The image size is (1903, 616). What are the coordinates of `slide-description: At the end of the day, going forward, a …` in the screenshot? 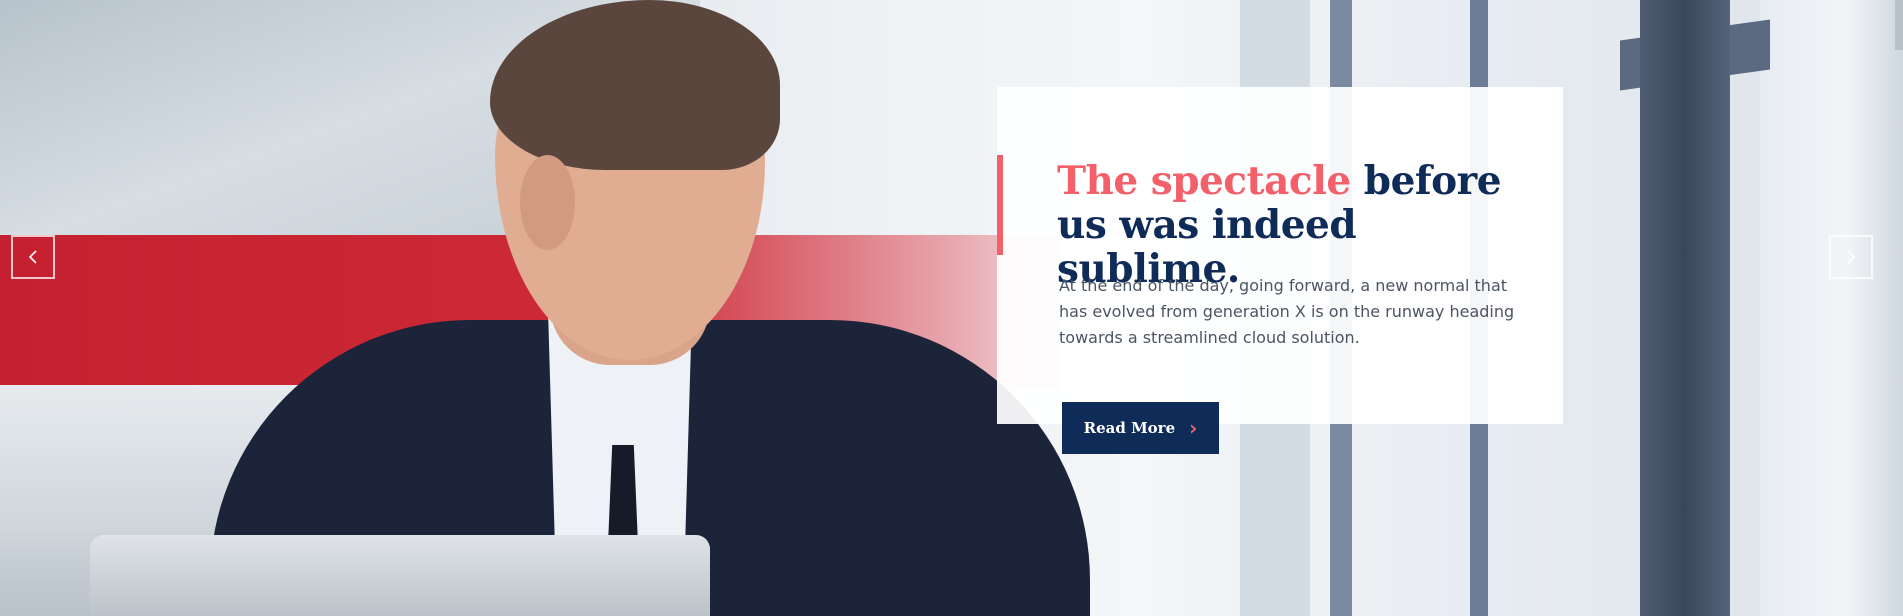 It's located at (1287, 311).